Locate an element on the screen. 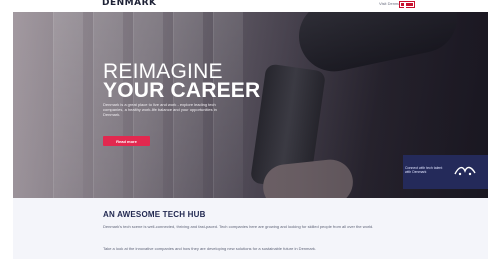  read-more-button: Read more is located at coordinates (126, 141).